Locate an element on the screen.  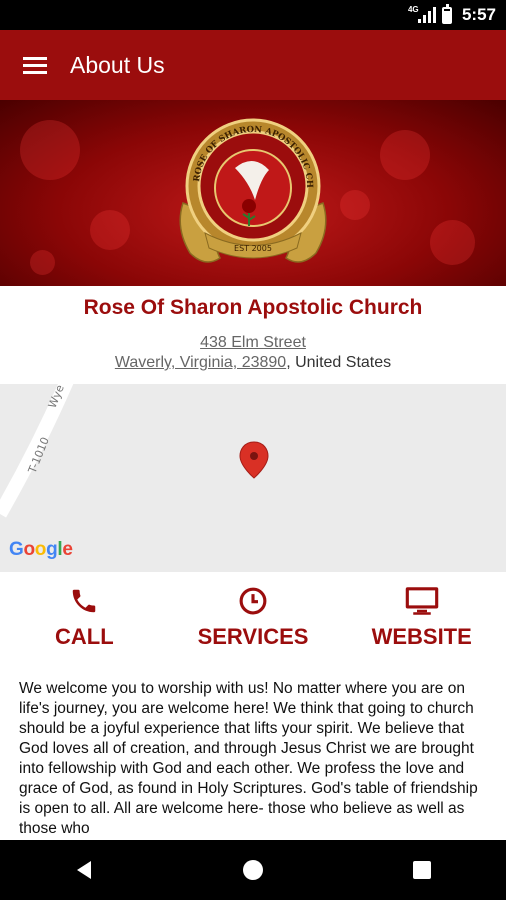
action-row: CALL SERVICES WEBSITE is located at coordinates (253, 621).